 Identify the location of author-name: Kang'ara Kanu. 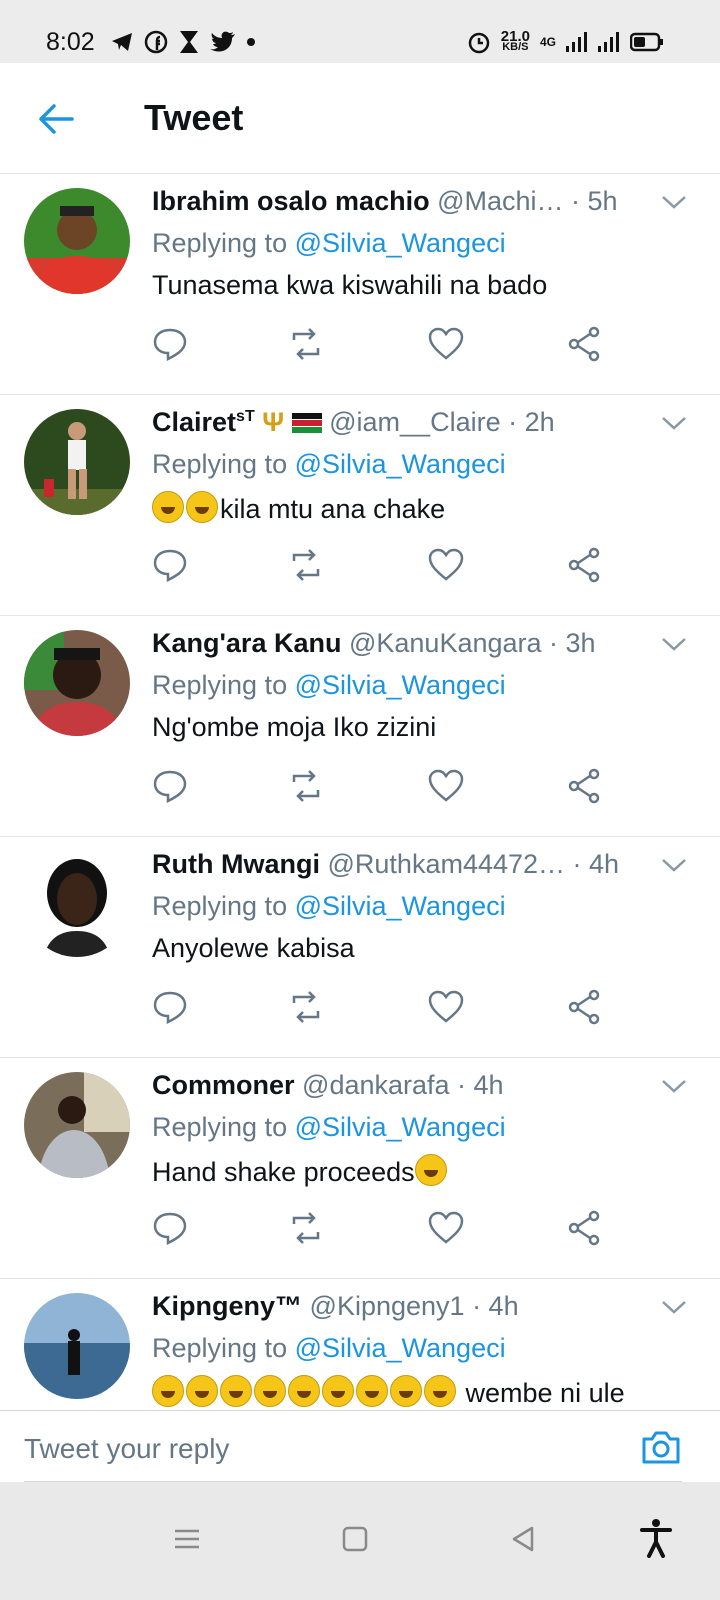
(246, 643).